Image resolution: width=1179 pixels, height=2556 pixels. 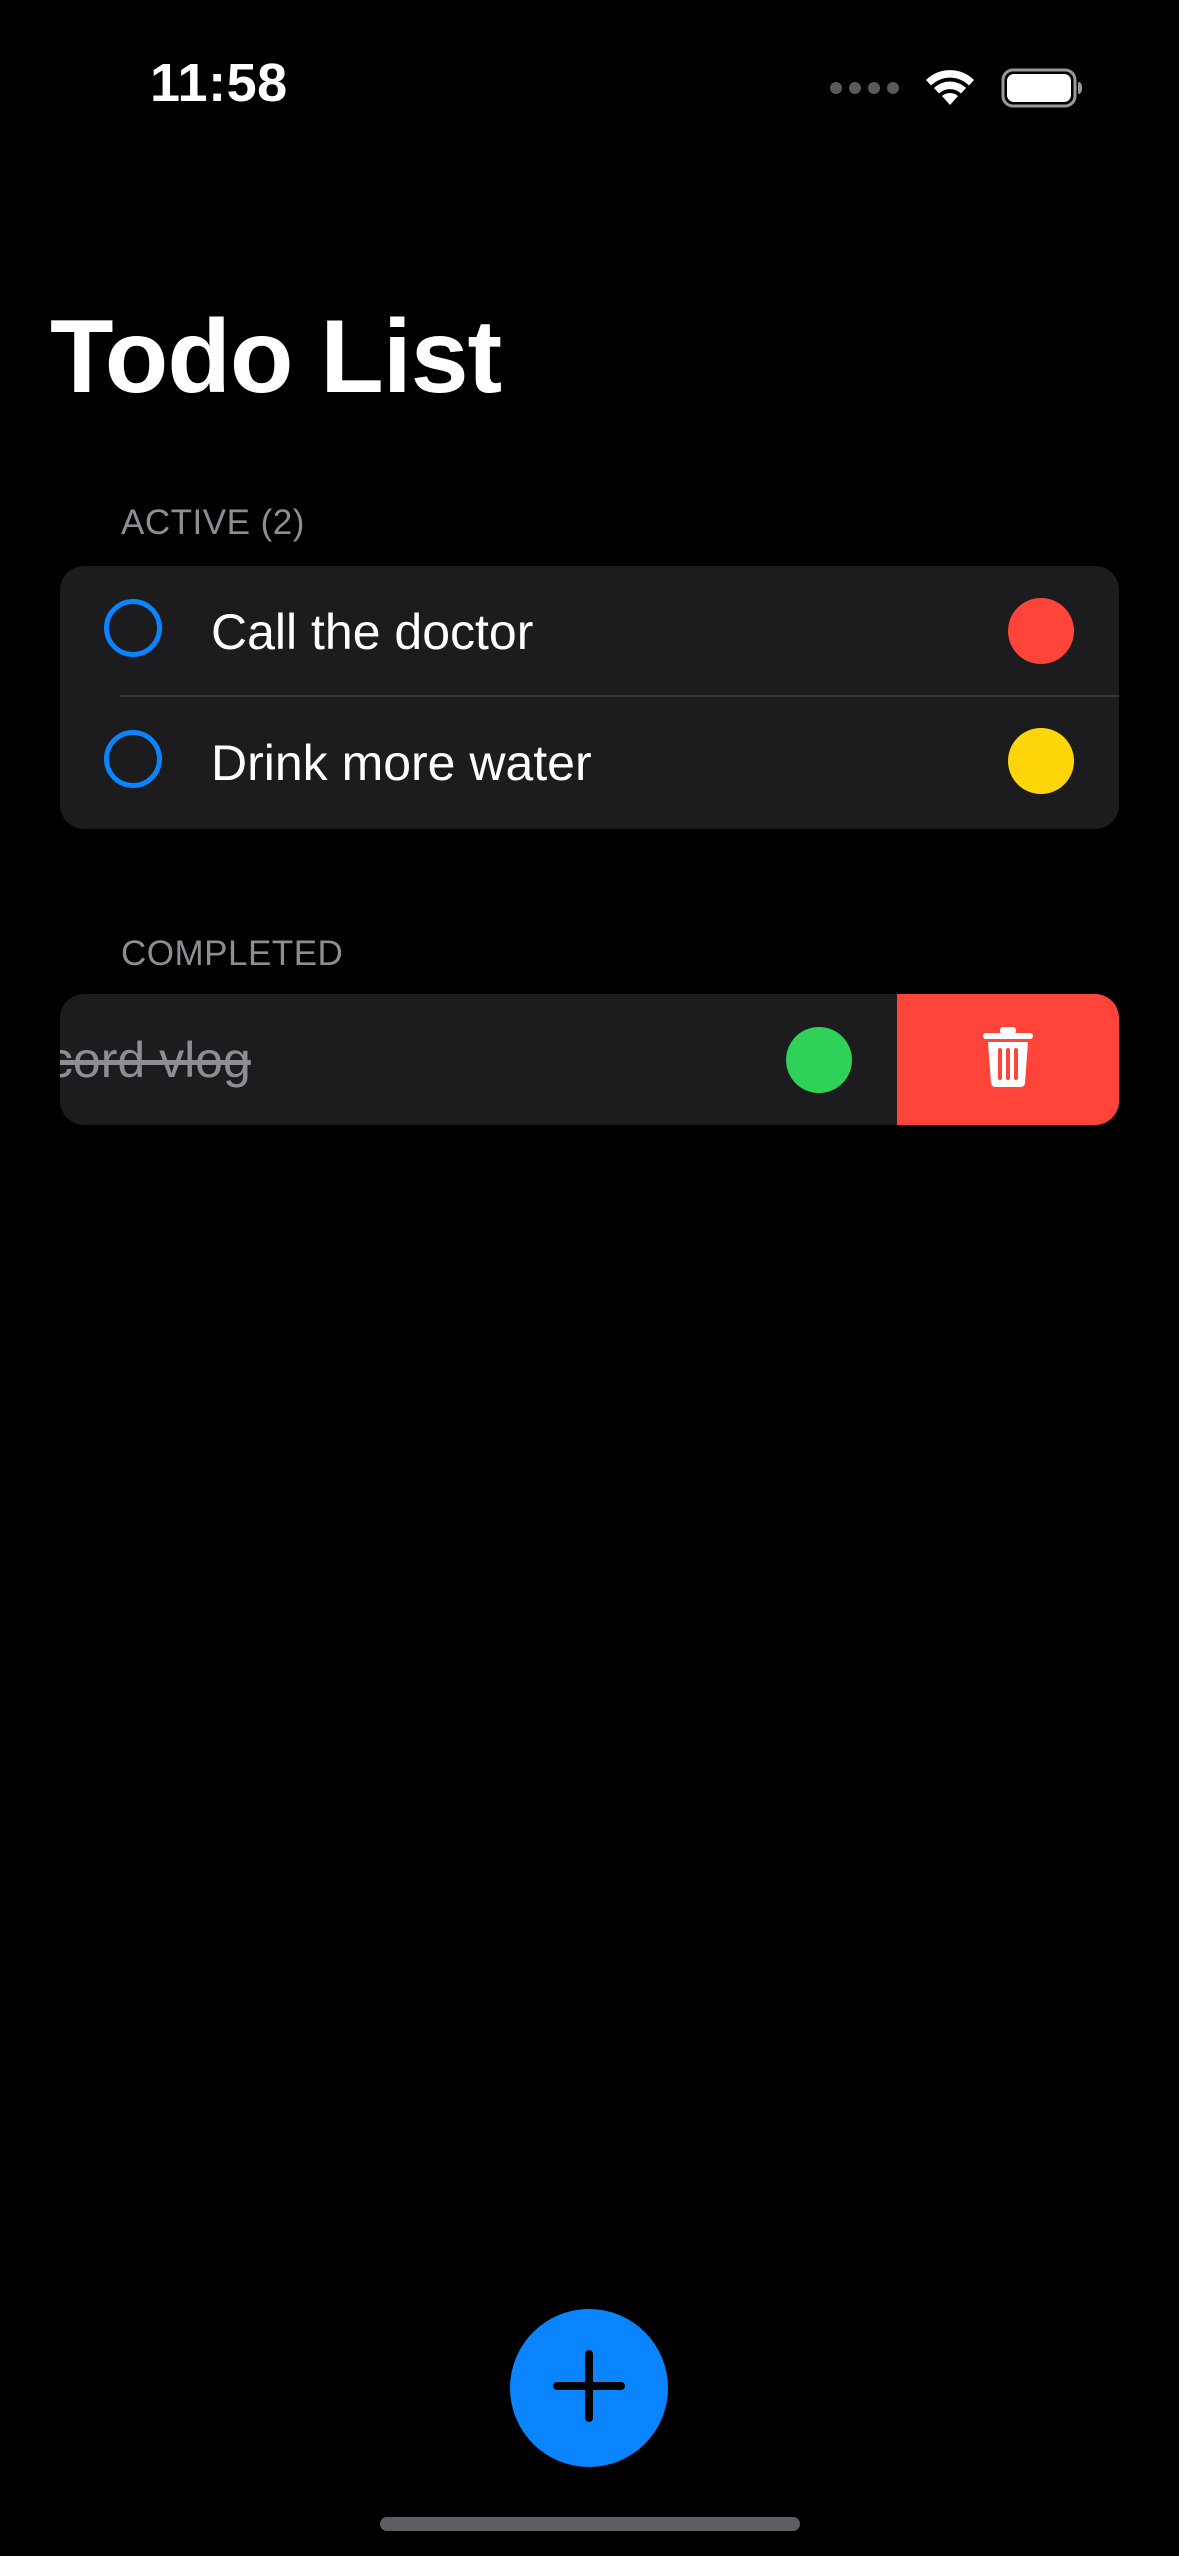 What do you see at coordinates (401, 763) in the screenshot?
I see `todo-label: Drink more water` at bounding box center [401, 763].